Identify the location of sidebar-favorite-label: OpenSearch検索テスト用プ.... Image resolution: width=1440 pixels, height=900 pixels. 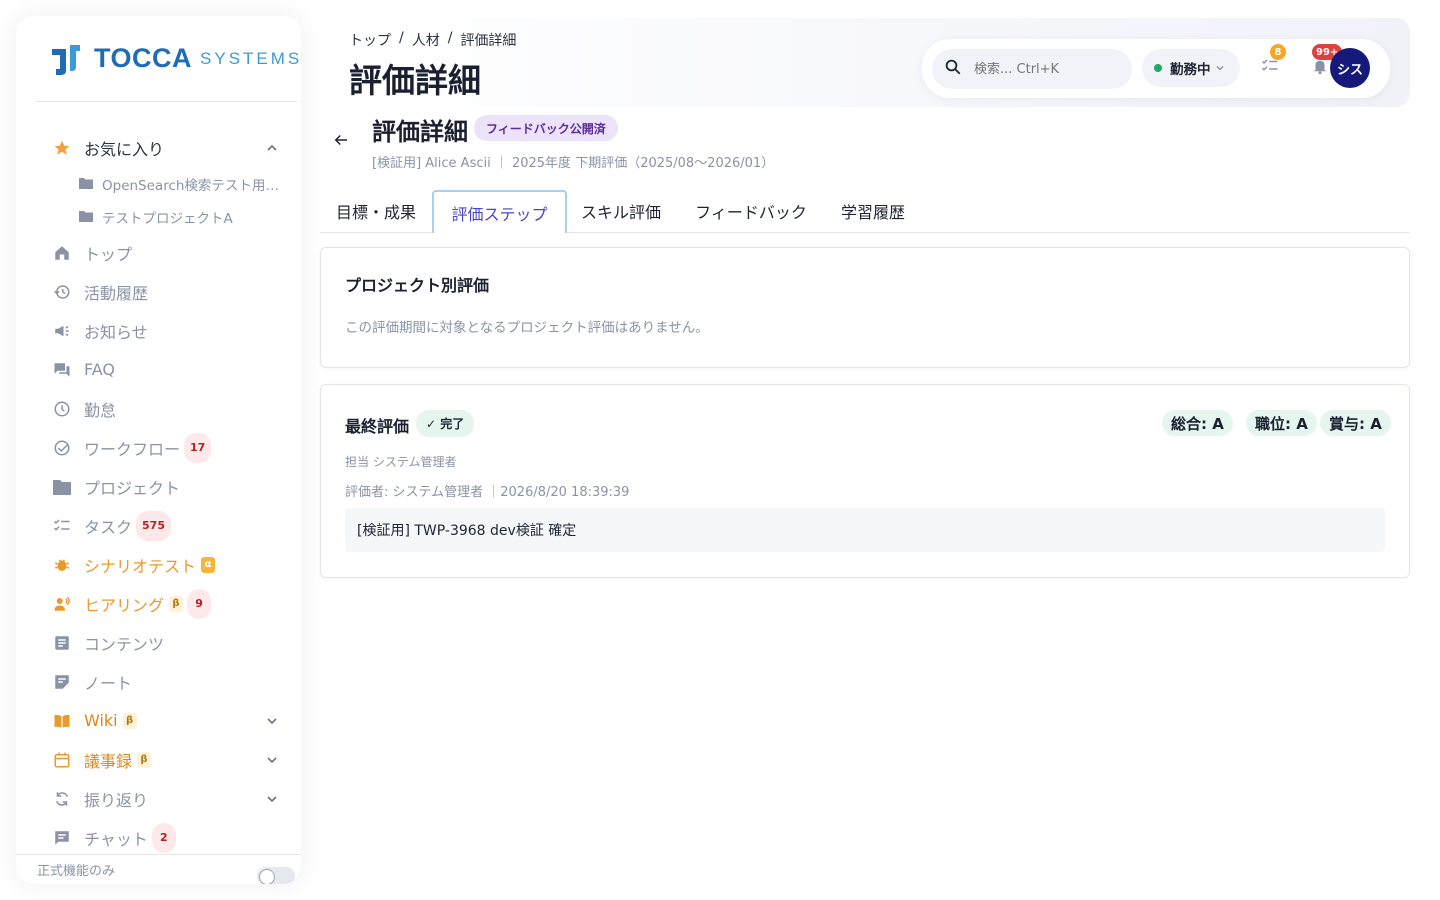
(194, 185).